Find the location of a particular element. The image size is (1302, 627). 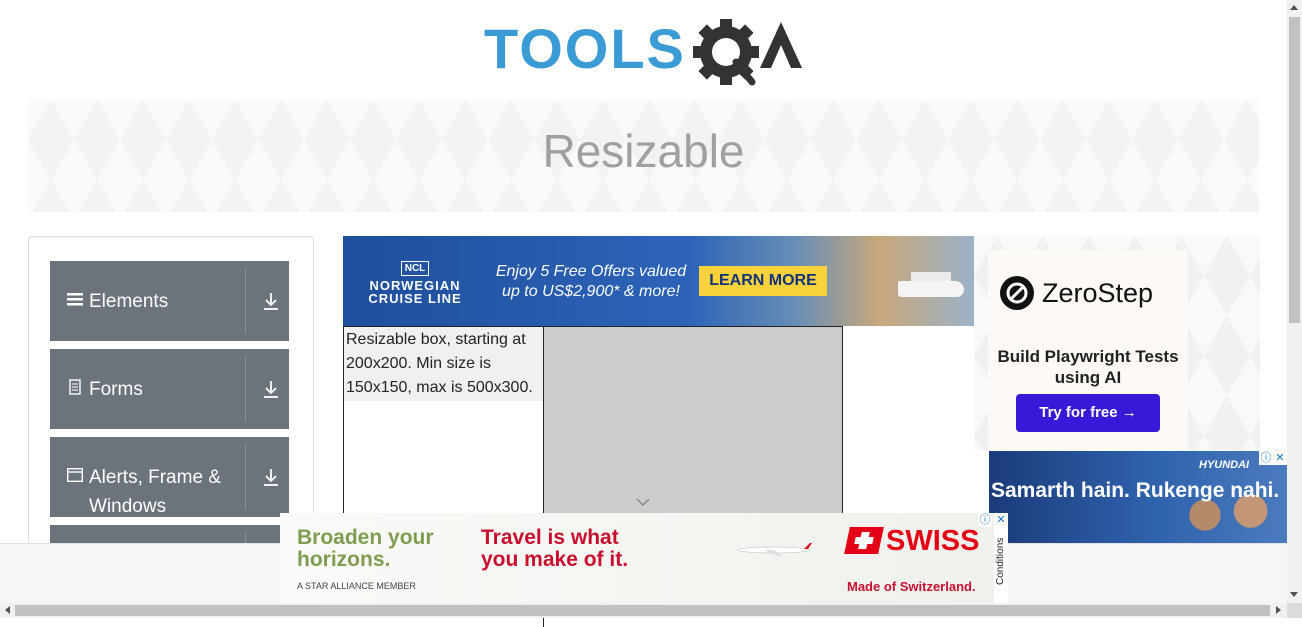

document-icon is located at coordinates (75, 387).